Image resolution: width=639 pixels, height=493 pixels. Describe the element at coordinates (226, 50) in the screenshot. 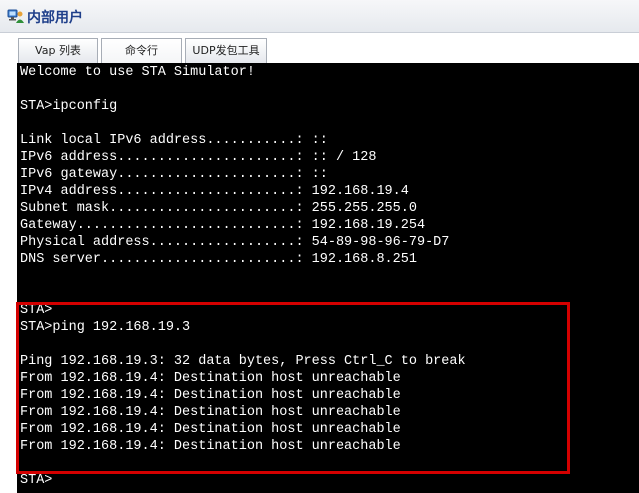

I see `tab-udp-tool: UDP发包工具` at that location.